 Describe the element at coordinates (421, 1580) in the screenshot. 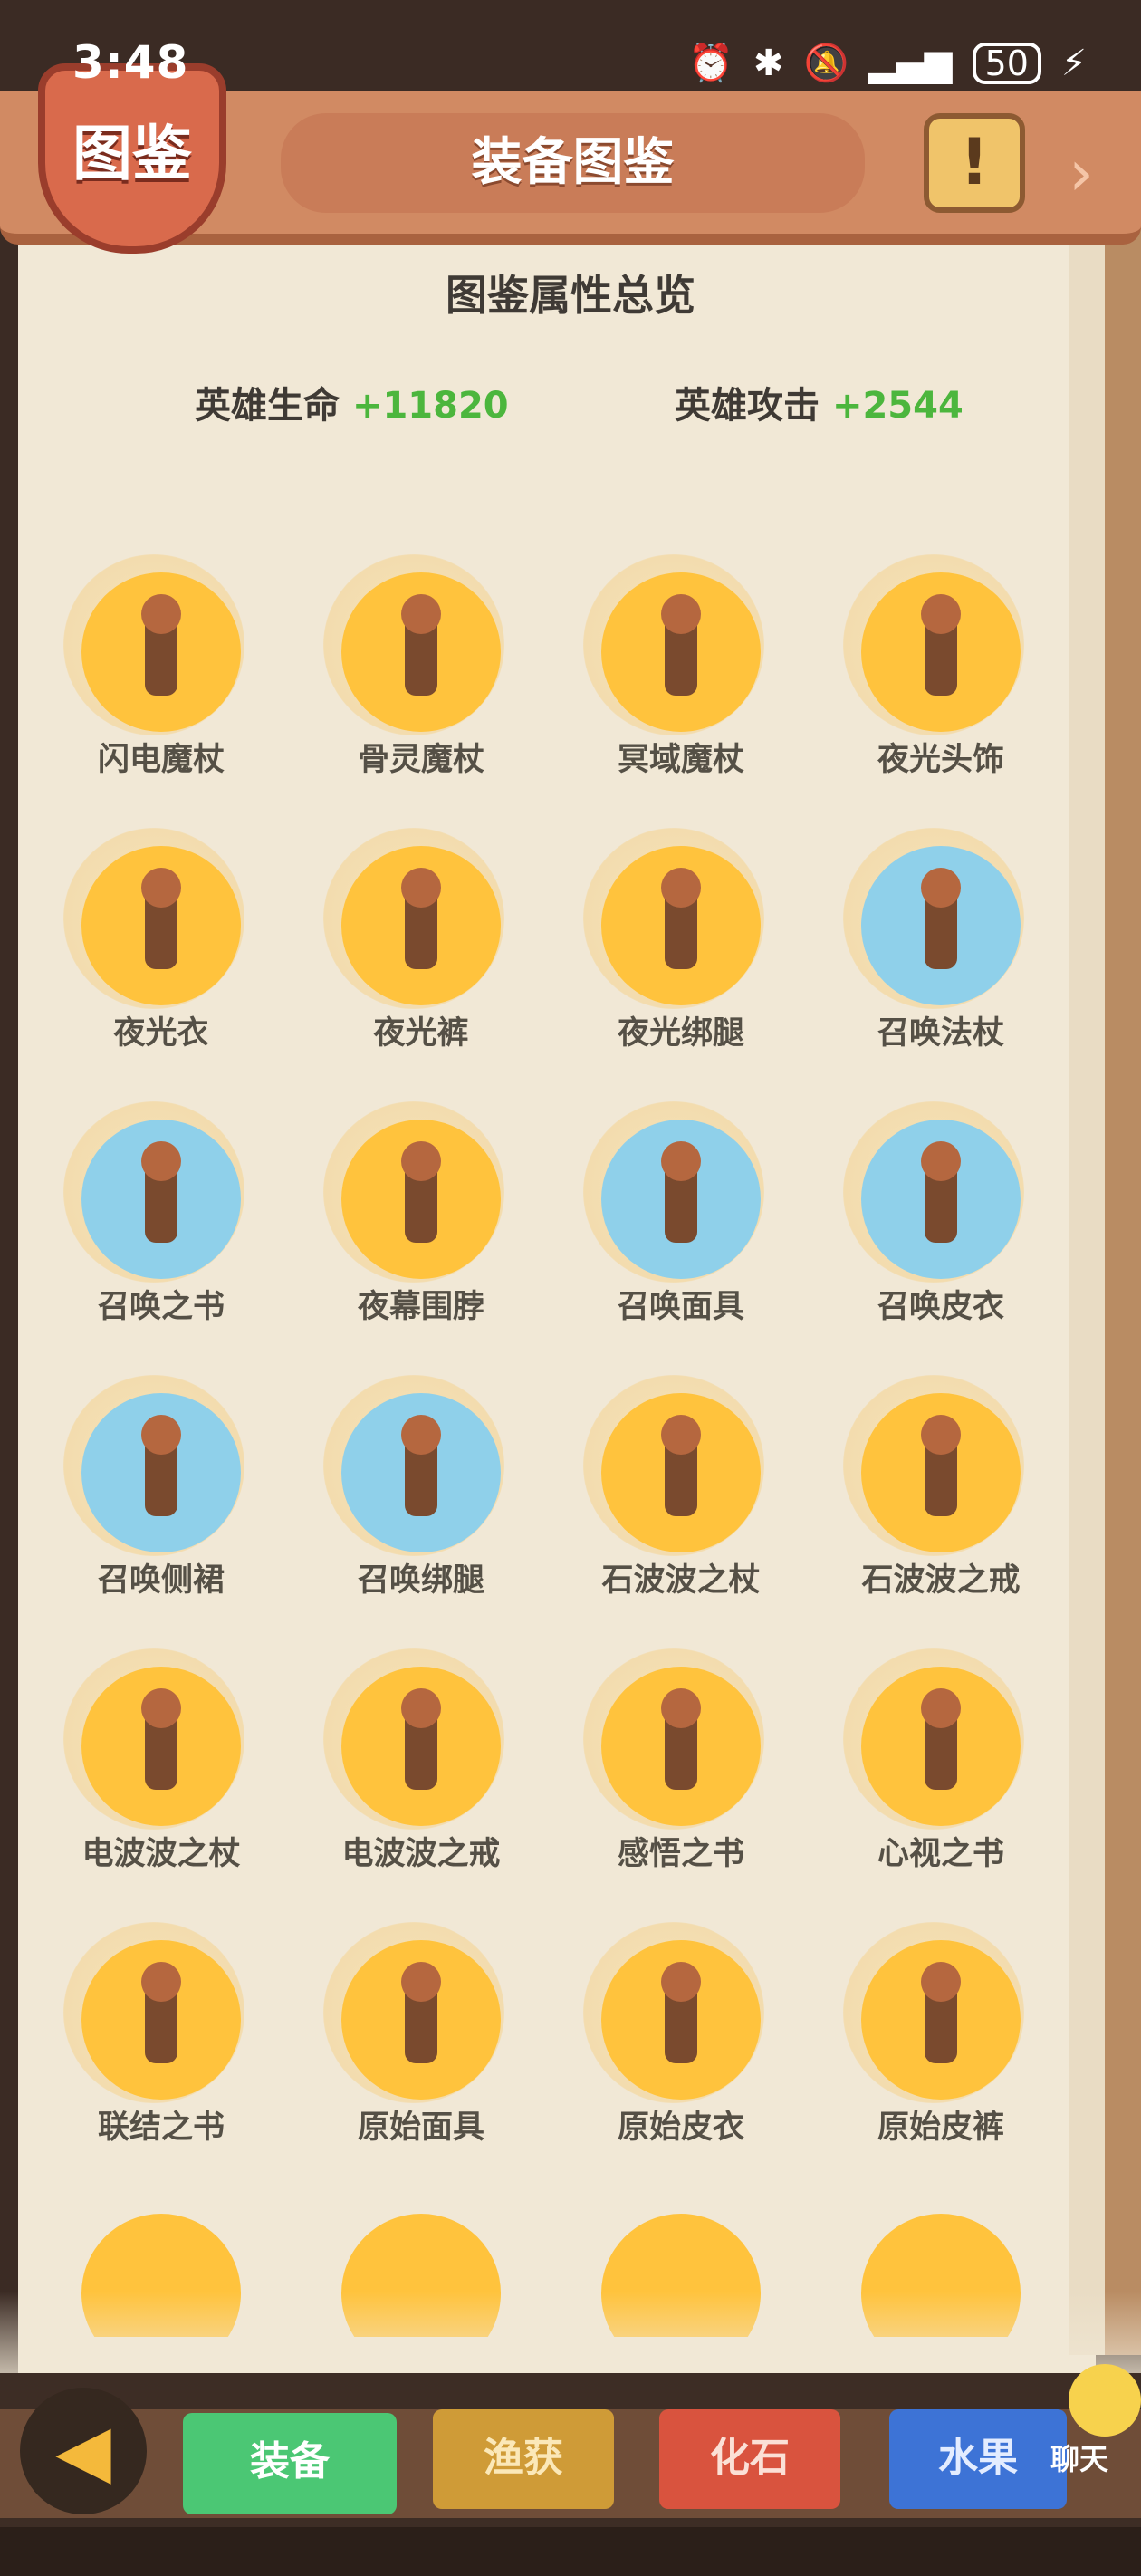

I see `item-name: 召唤绑腿` at that location.